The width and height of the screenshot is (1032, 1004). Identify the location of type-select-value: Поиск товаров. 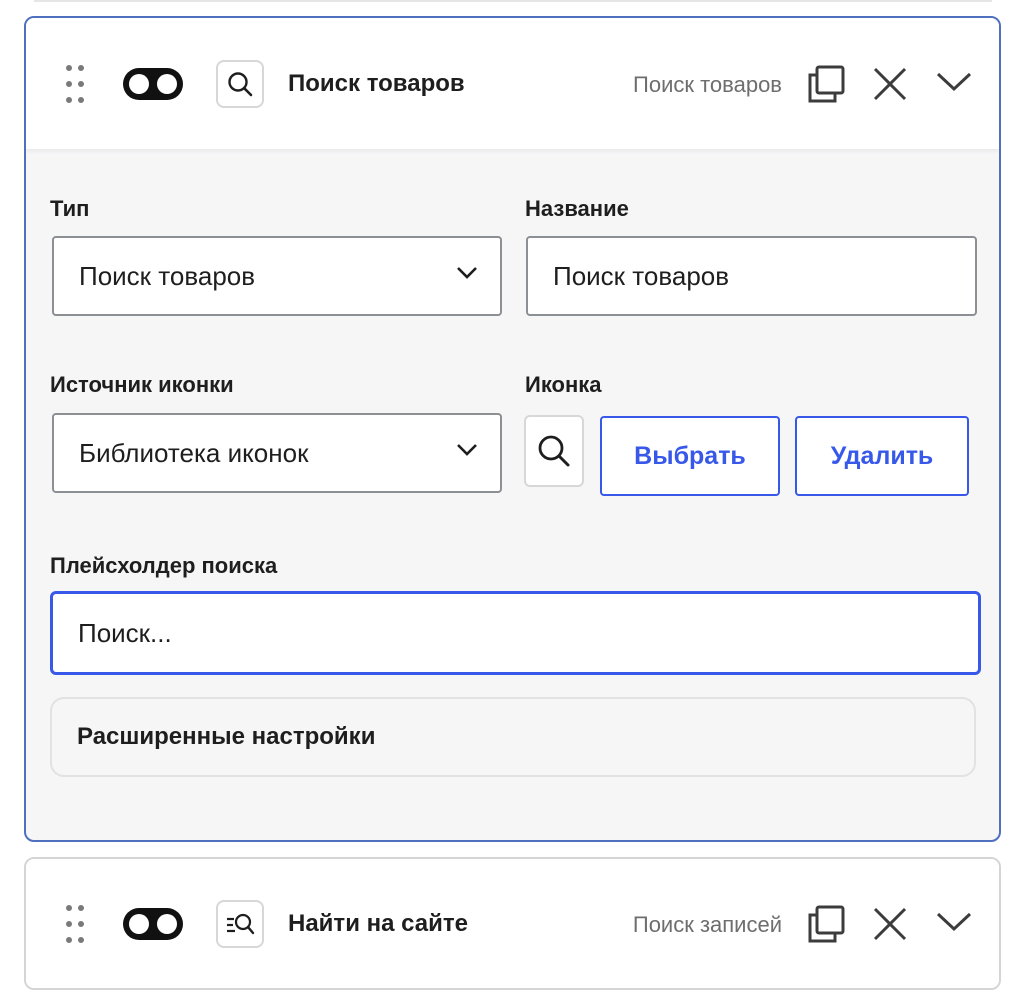
(167, 275).